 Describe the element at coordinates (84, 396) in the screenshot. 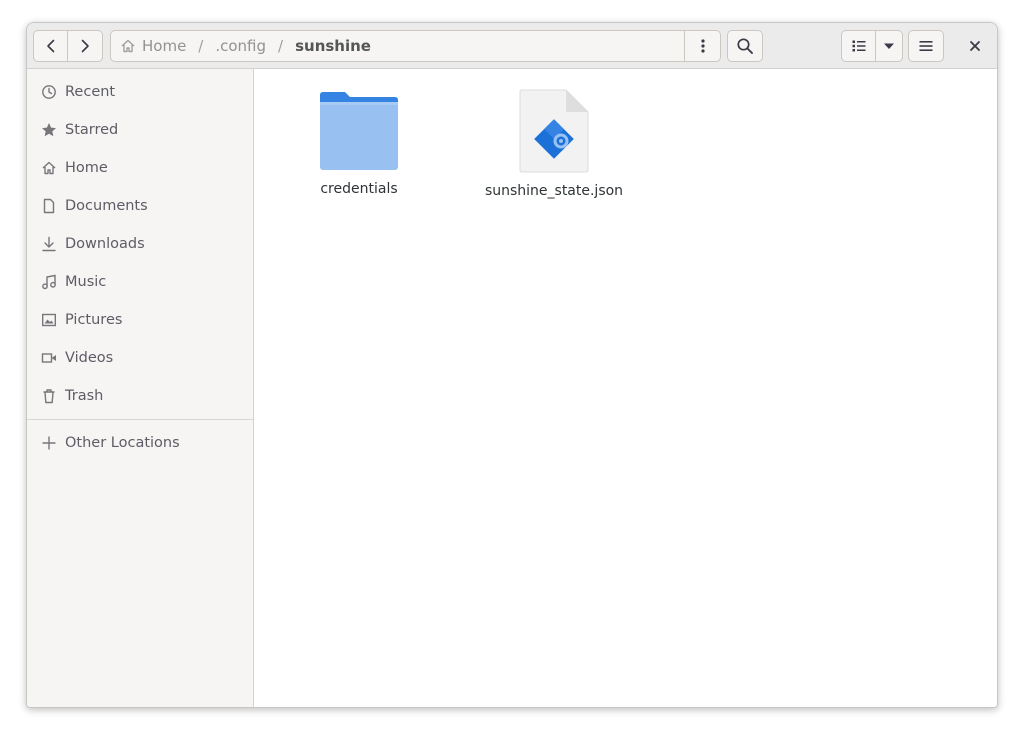

I see `sidebar-item-label: Trash` at that location.